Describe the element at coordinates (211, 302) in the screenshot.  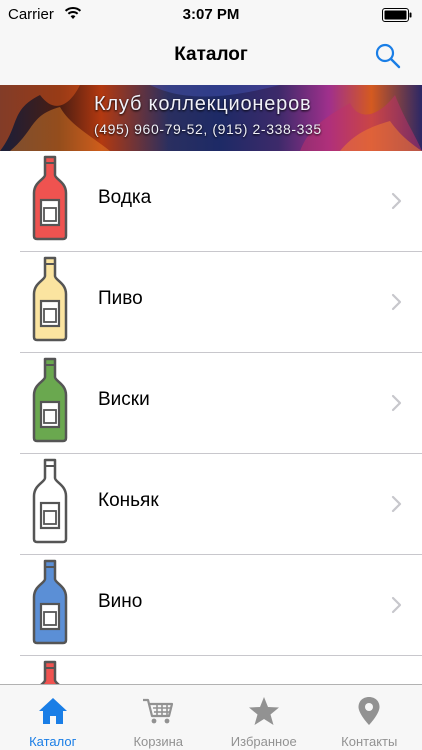
I see `catalog-row: Пиво` at that location.